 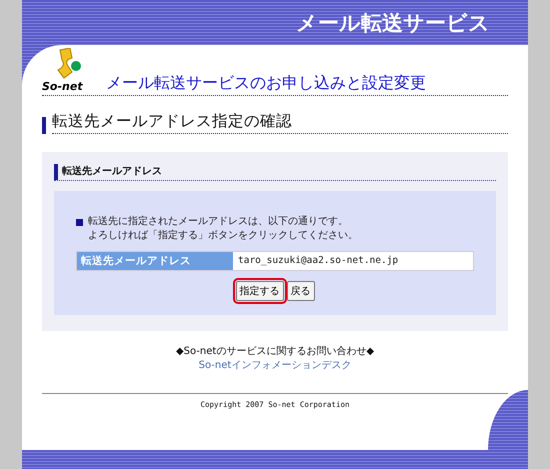 What do you see at coordinates (393, 23) in the screenshot?
I see `service-title: メール転送サービス` at bounding box center [393, 23].